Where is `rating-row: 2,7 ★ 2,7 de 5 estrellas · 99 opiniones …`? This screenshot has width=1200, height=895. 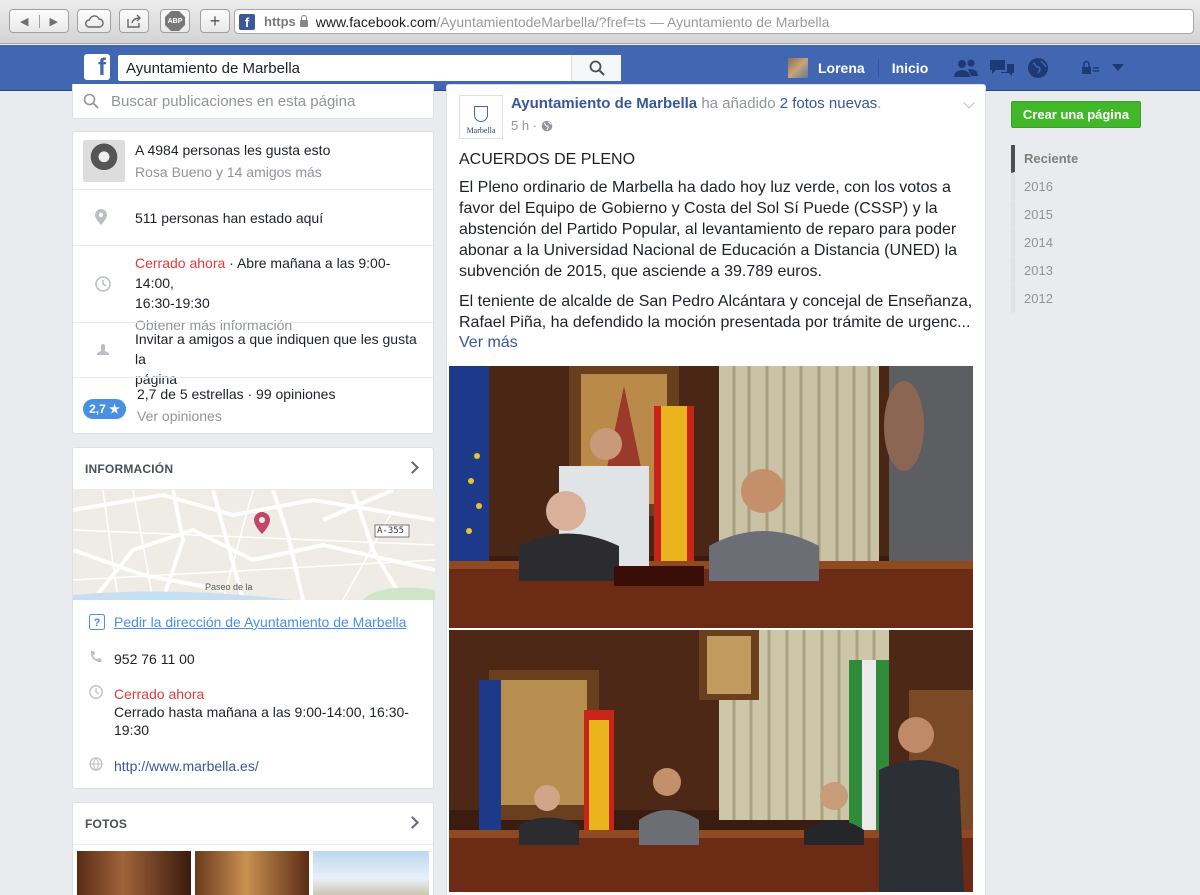
rating-row: 2,7 ★ 2,7 de 5 estrellas · 99 opiniones … is located at coordinates (253, 405).